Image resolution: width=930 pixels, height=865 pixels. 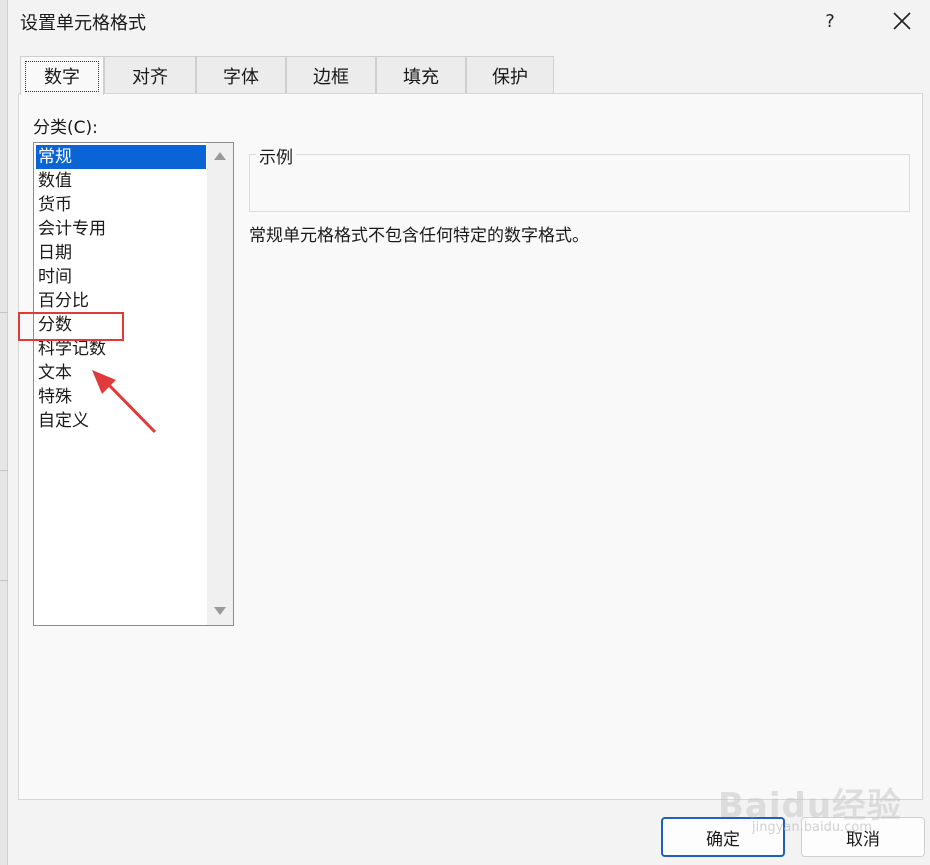 I want to click on focus-ring, so click(x=62, y=76).